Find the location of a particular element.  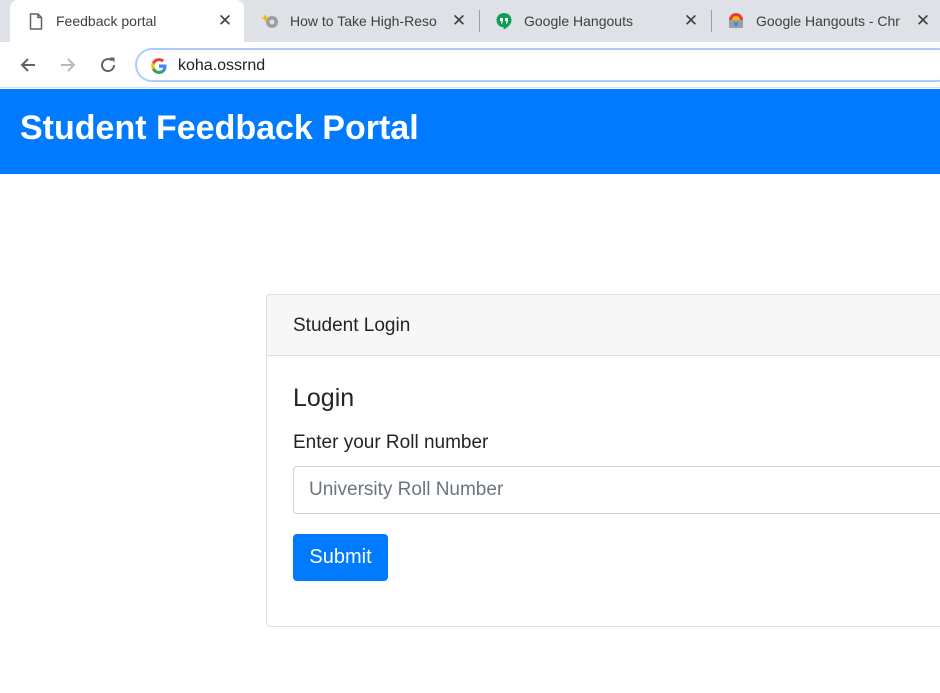

roll-number-input is located at coordinates (616, 490).